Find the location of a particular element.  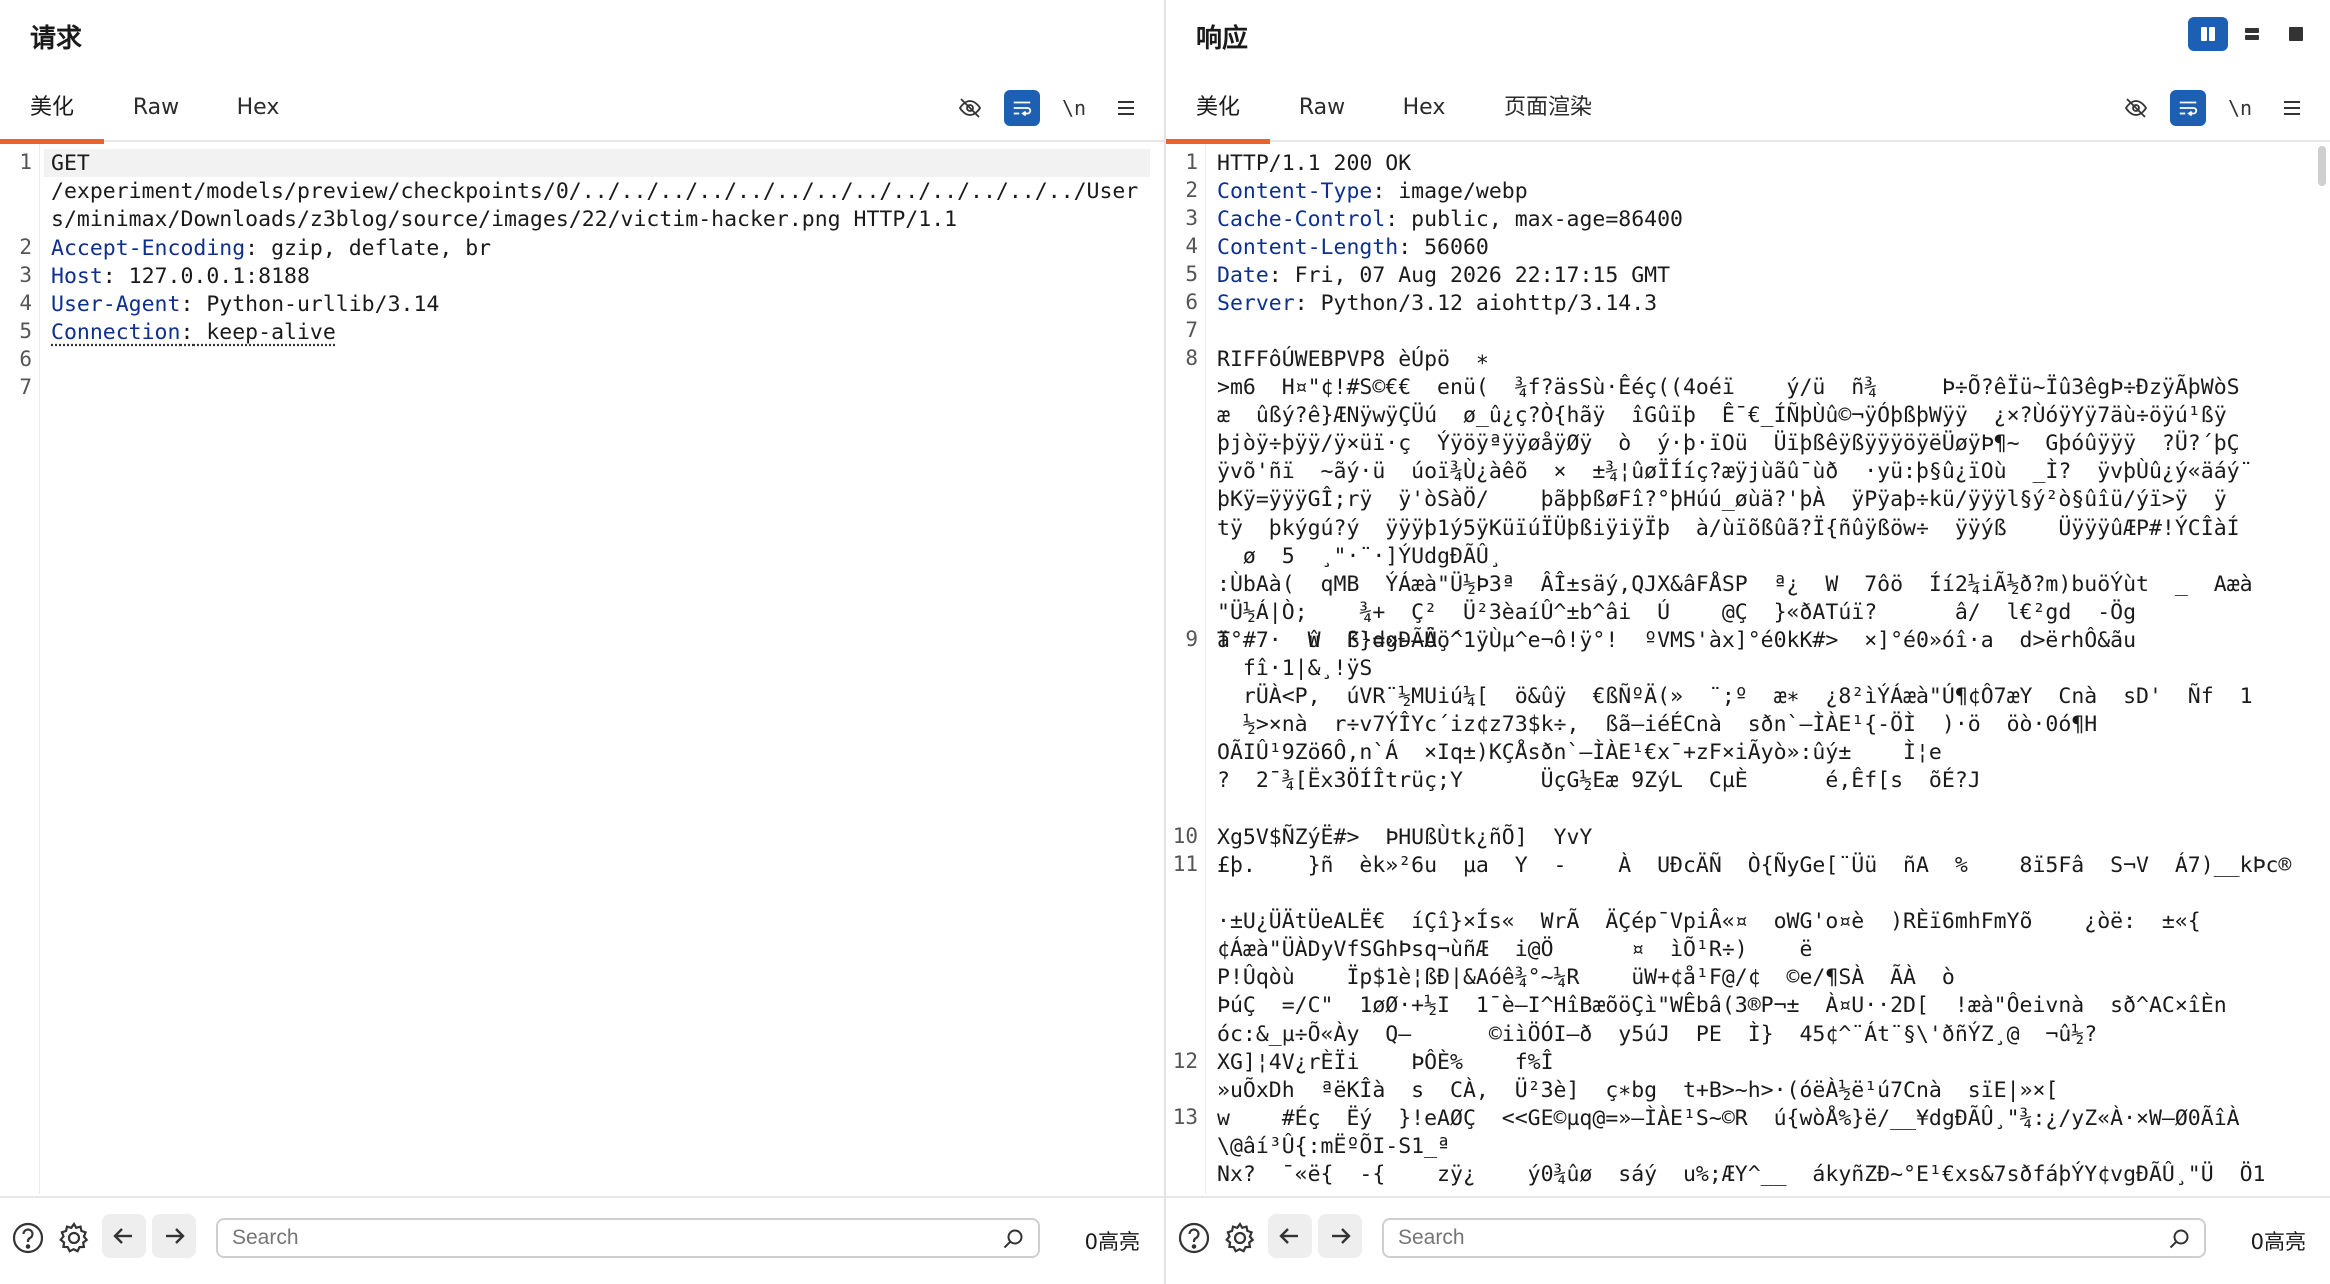

rows-icon is located at coordinates (2252, 34).